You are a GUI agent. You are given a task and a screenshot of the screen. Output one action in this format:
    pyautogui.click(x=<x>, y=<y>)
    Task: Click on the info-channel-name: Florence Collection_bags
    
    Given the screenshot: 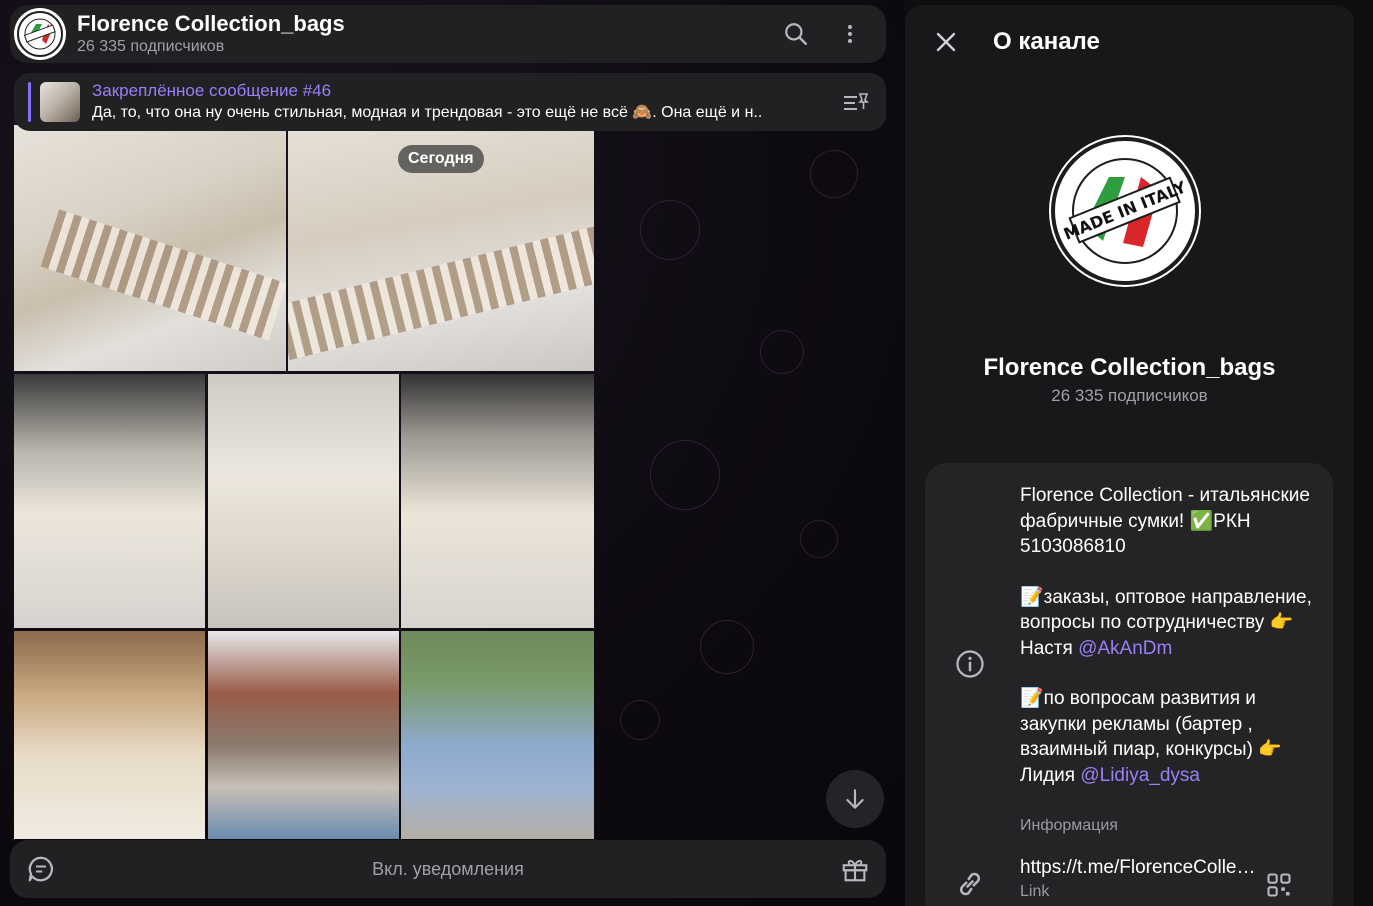 What is the action you would take?
    pyautogui.click(x=1129, y=367)
    